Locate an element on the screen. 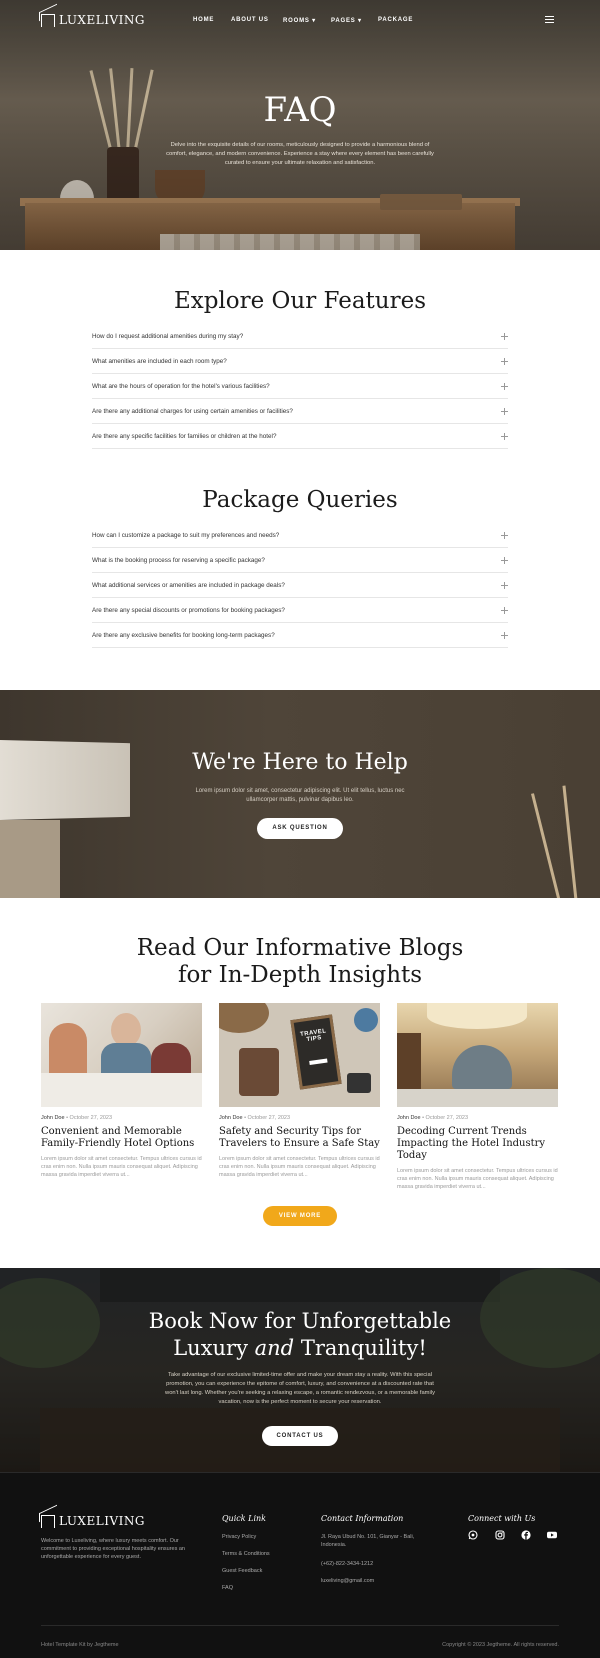 This screenshot has height=1658, width=600. footer-logo: LUXELIVING is located at coordinates (93, 1521).